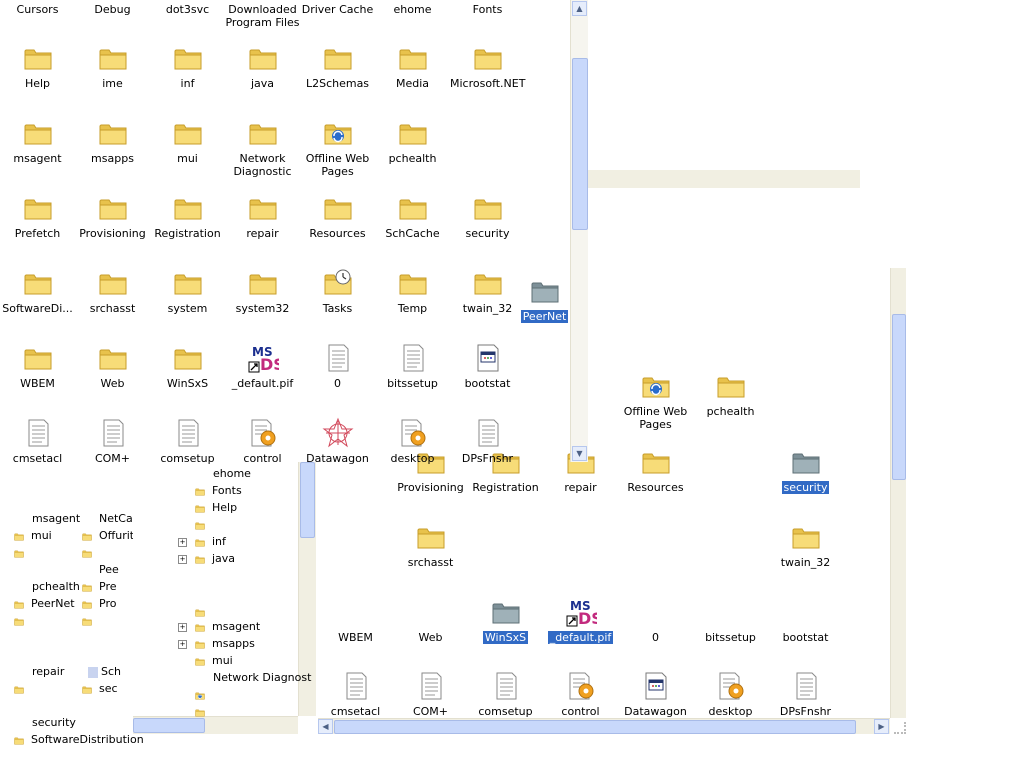 The height and width of the screenshot is (768, 1024). What do you see at coordinates (54, 722) in the screenshot?
I see `small-icon-item: security` at bounding box center [54, 722].